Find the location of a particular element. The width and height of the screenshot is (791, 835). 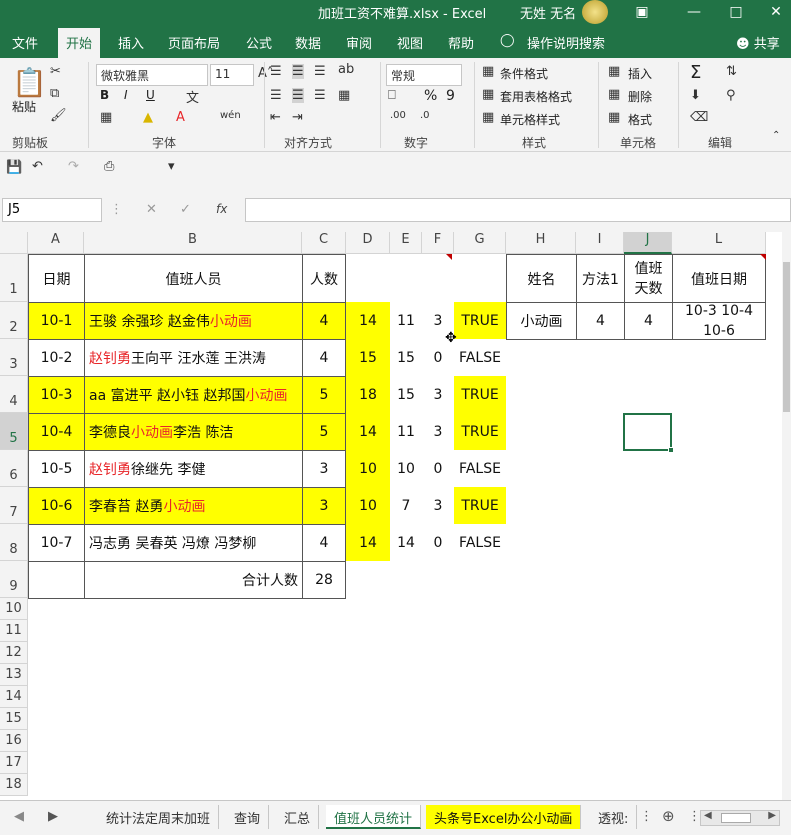

row-header: 9 is located at coordinates (14, 579).